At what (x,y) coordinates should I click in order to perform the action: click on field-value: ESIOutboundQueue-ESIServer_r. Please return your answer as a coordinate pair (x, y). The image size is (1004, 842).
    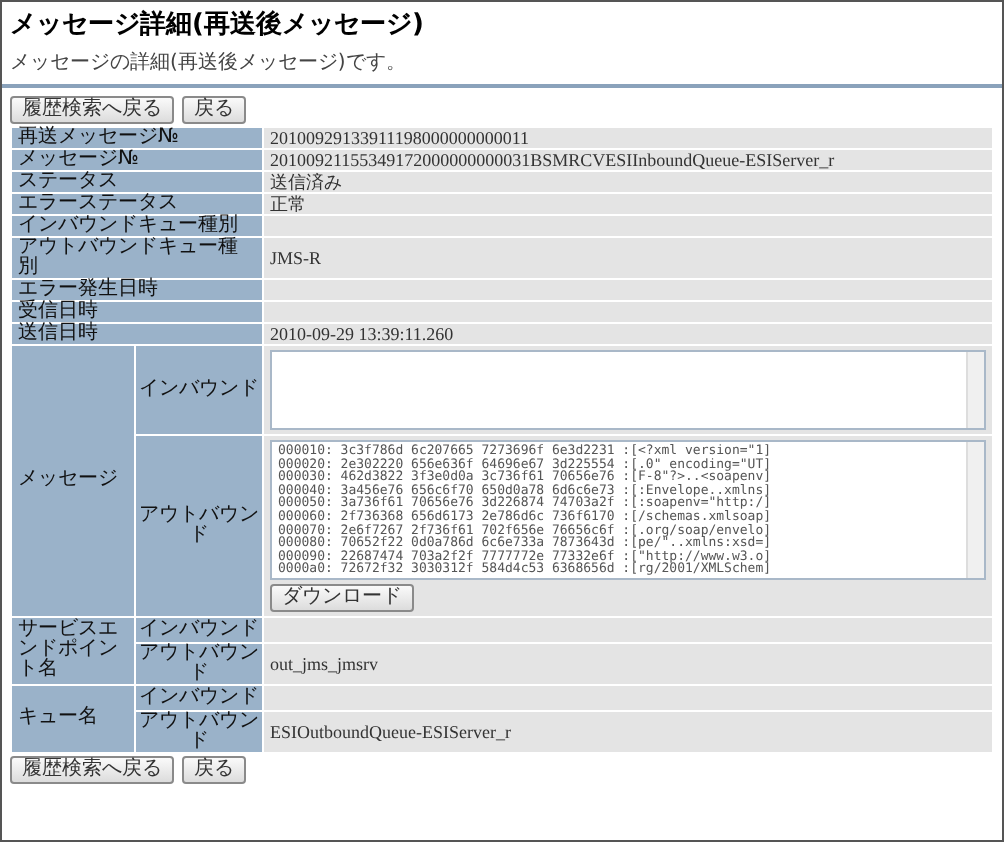
    Looking at the image, I should click on (628, 731).